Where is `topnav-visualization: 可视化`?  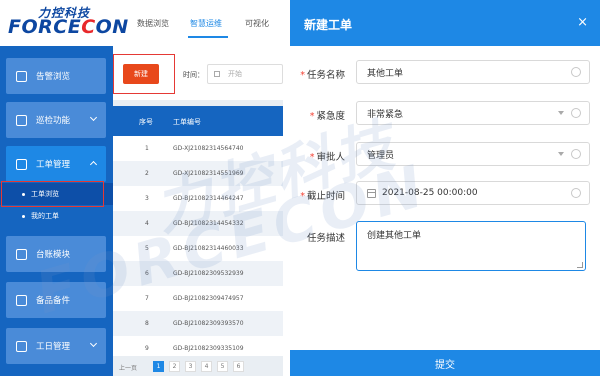 topnav-visualization: 可视化 is located at coordinates (257, 23).